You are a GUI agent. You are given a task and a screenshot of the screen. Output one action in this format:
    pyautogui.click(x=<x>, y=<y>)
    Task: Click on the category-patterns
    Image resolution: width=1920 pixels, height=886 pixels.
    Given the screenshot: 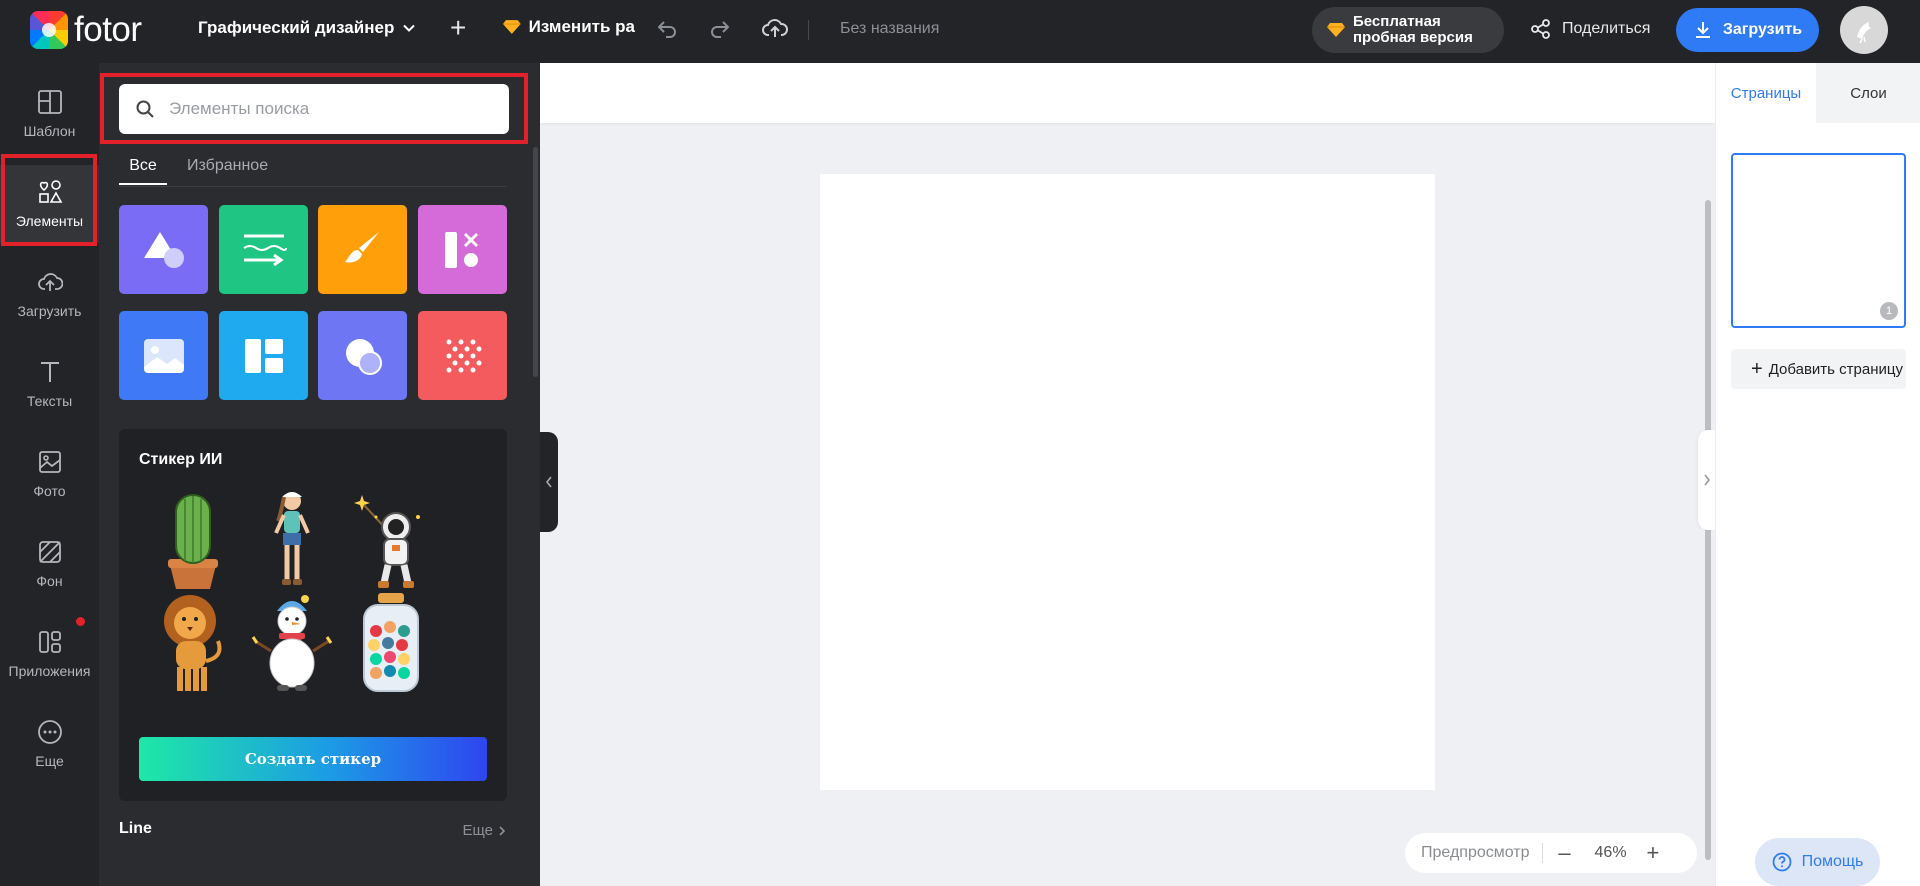 What is the action you would take?
    pyautogui.click(x=462, y=355)
    